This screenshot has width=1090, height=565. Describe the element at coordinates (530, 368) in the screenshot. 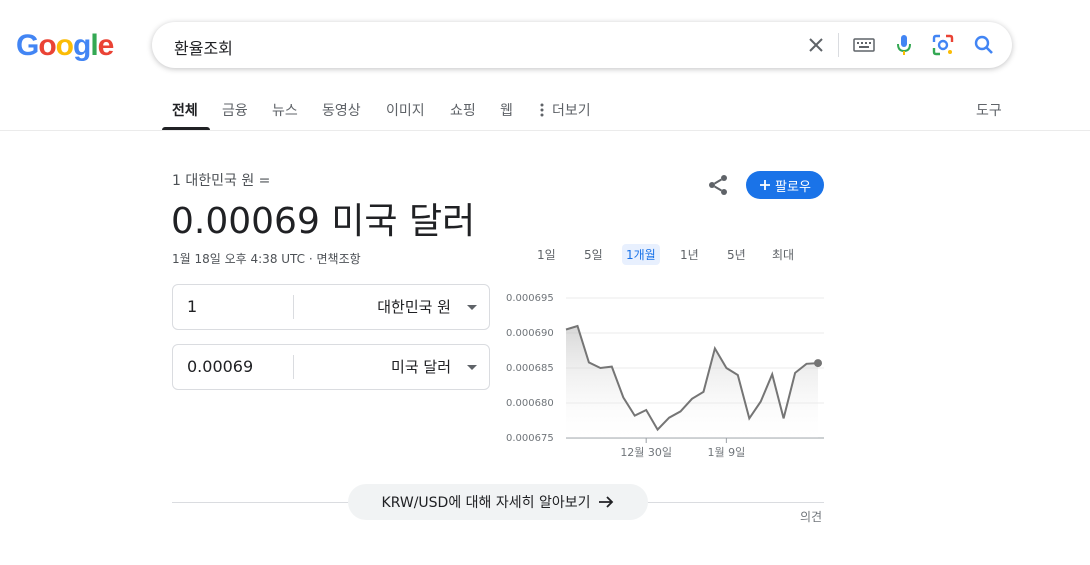

I see `y-tick-label: 0.000685` at that location.